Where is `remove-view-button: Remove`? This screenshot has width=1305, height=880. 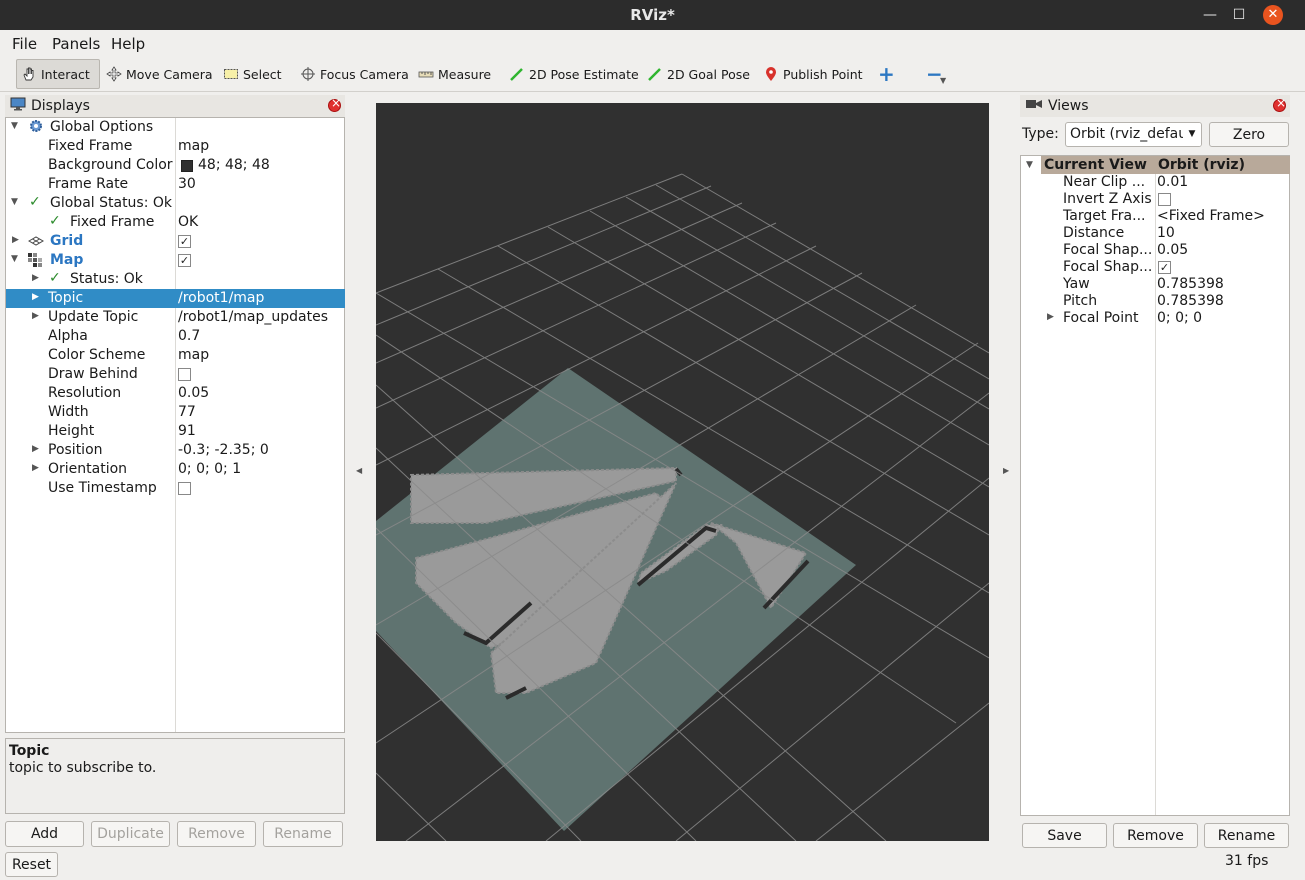
remove-view-button: Remove is located at coordinates (1155, 835).